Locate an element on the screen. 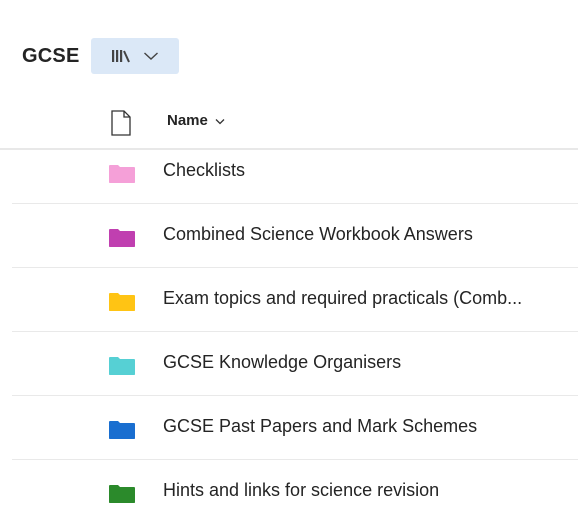 Image resolution: width=578 pixels, height=512 pixels. folder-name: GCSE Knowledge Organisers is located at coordinates (282, 362).